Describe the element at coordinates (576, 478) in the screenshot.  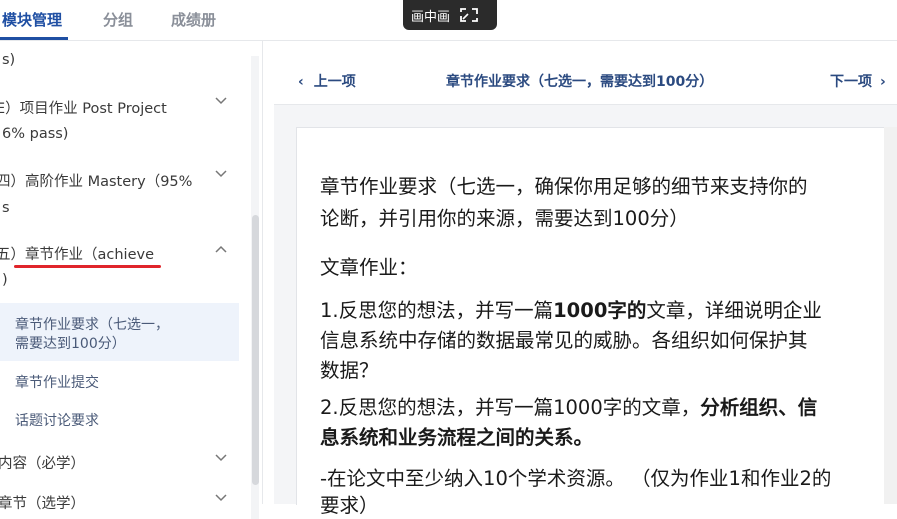
I see `doc-note: -在论文中至少纳入10个学术资源。 （仅为作业1和作业2的` at that location.